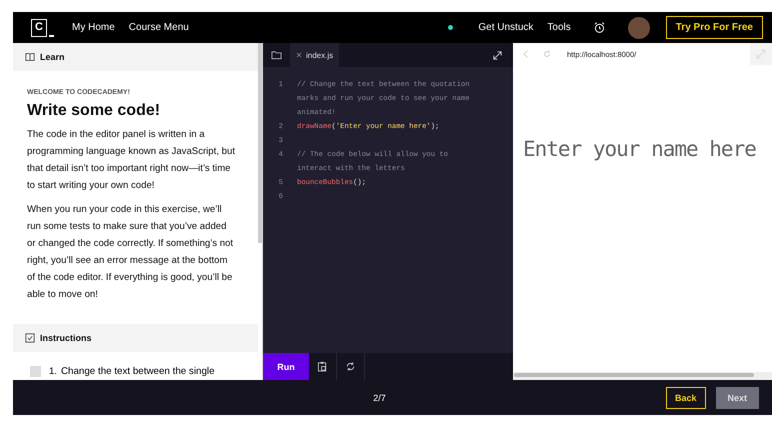 The image size is (772, 426). Describe the element at coordinates (35, 371) in the screenshot. I see `task-checkbox` at that location.